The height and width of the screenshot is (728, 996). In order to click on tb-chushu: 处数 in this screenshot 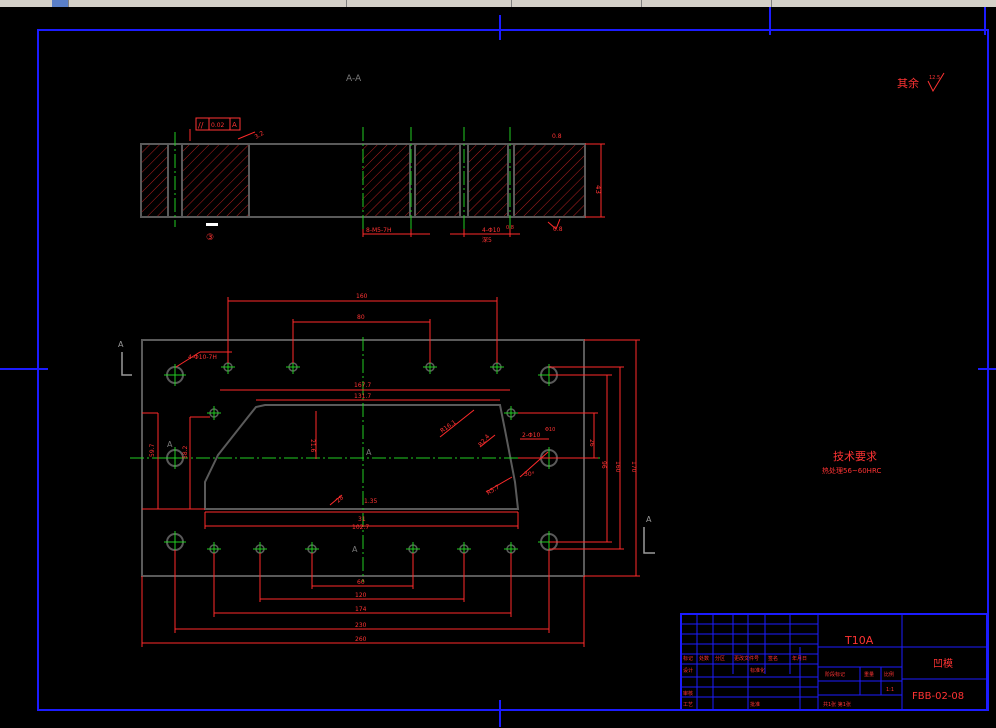, I will do `click(704, 658)`.